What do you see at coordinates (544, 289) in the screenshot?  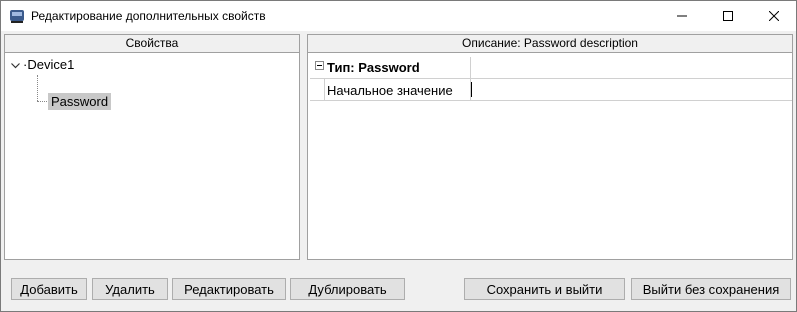 I see `save-exit-button: Сохранить и выйти` at bounding box center [544, 289].